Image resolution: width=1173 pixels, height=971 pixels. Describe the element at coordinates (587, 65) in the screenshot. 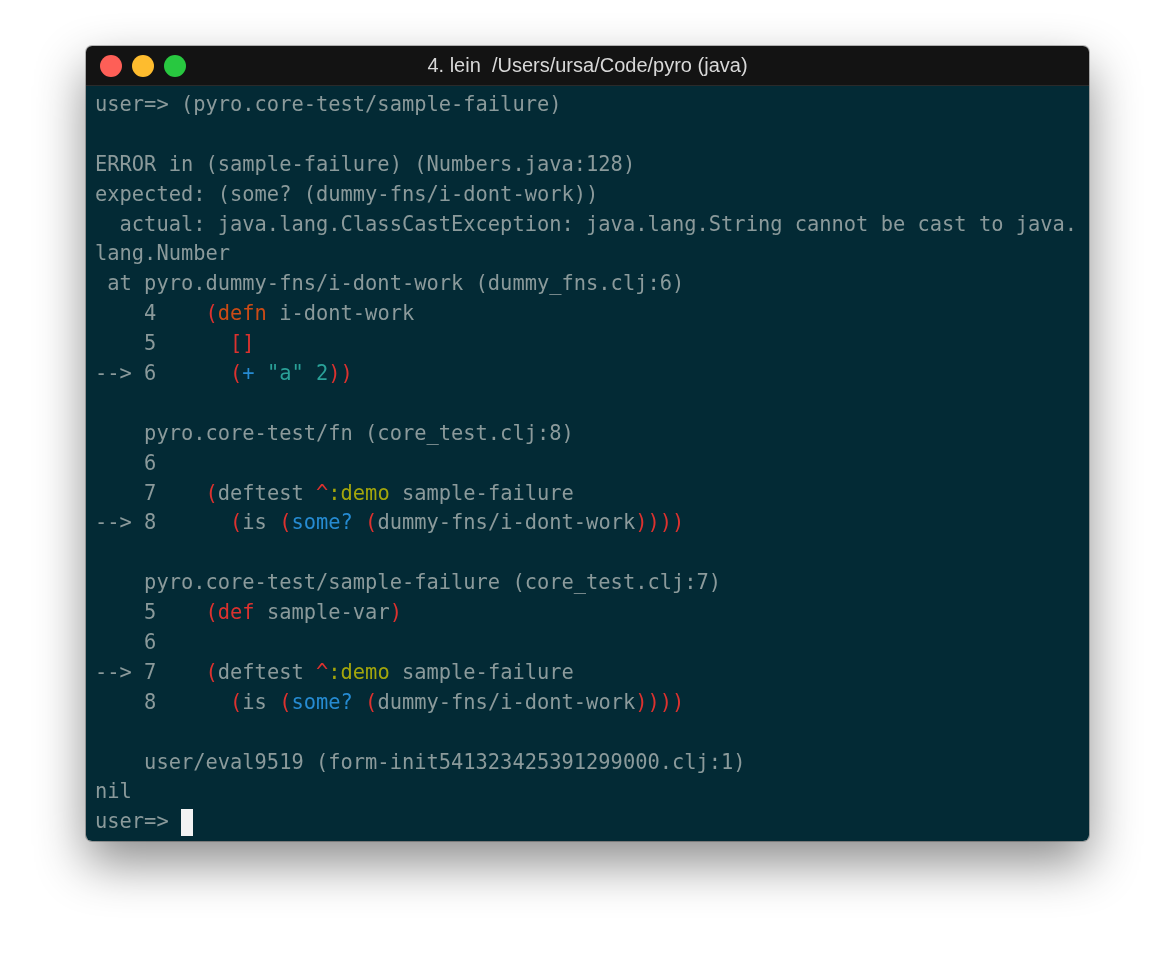

I see `window-title: 4. lein /Users/ursa/Code/pyro (java)` at that location.